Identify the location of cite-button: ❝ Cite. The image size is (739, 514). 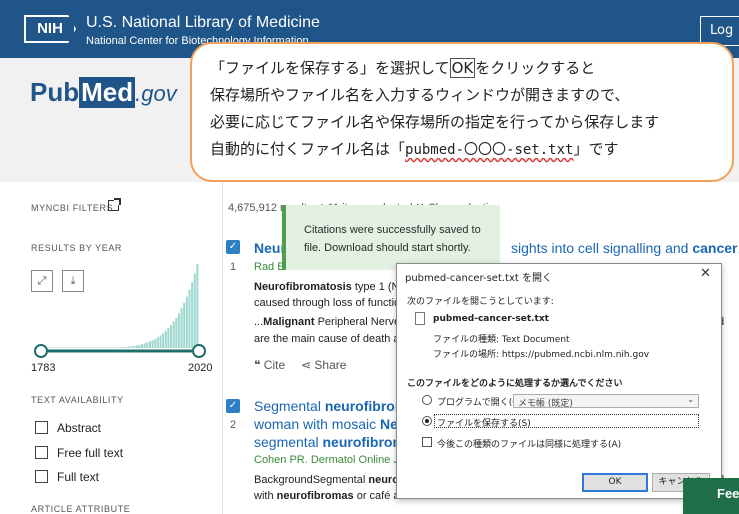
(269, 365).